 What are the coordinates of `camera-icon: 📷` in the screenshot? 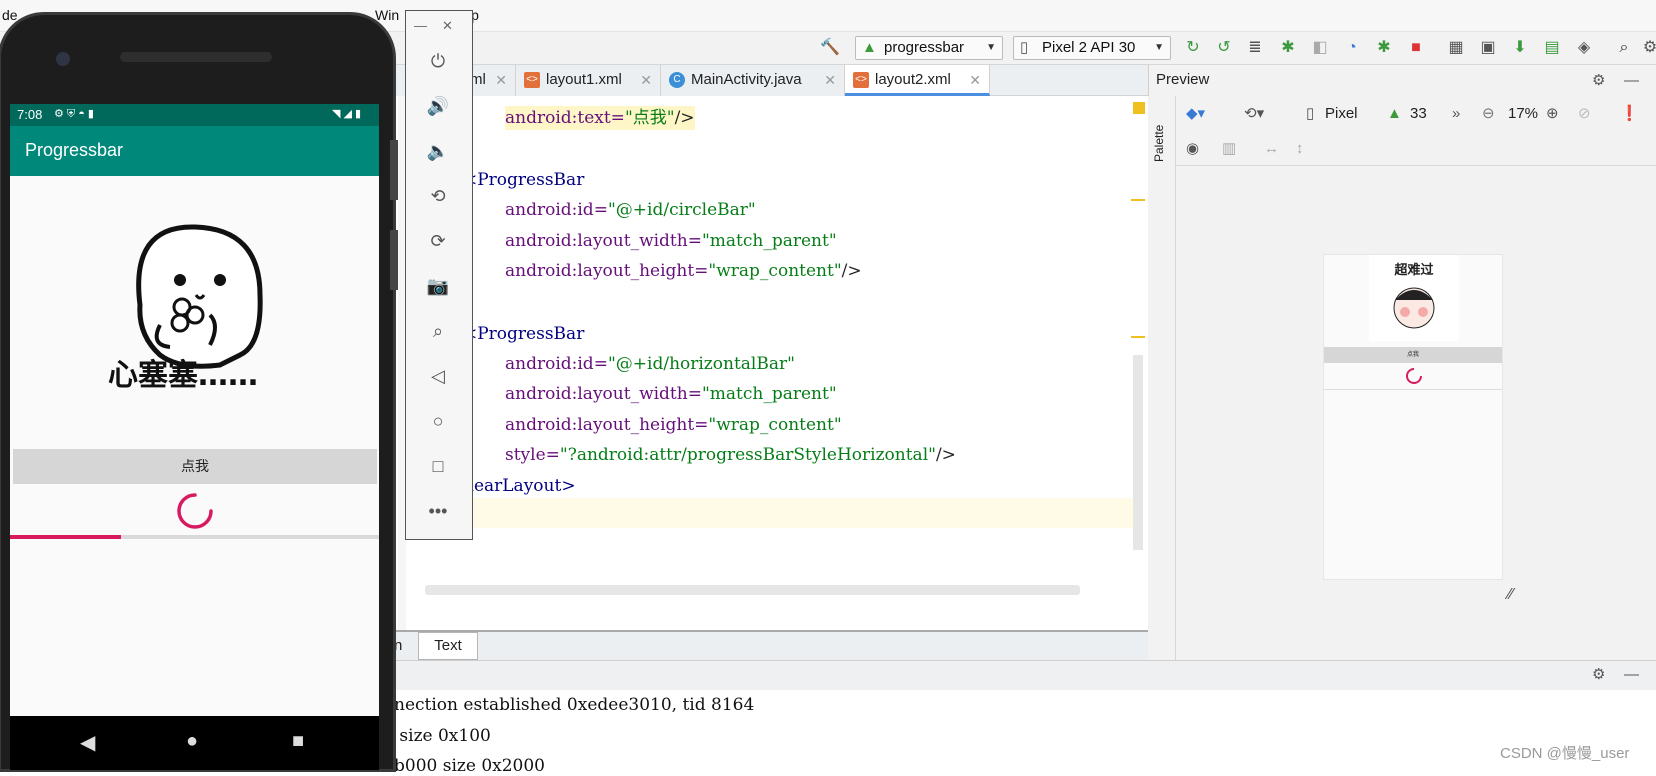 It's located at (438, 286).